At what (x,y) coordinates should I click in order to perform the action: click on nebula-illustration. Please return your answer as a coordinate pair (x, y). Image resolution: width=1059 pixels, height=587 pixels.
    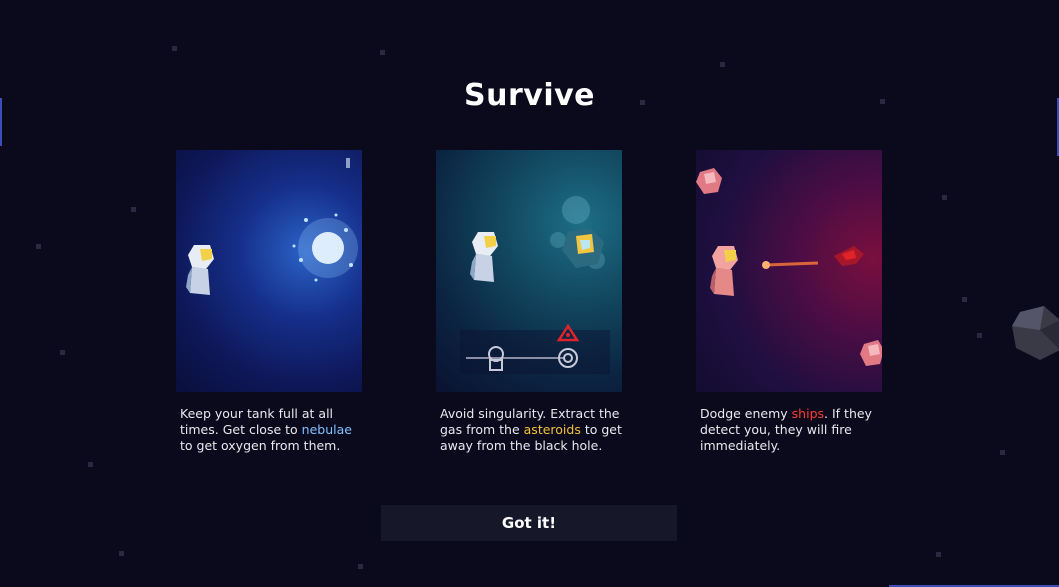
    Looking at the image, I should click on (269, 271).